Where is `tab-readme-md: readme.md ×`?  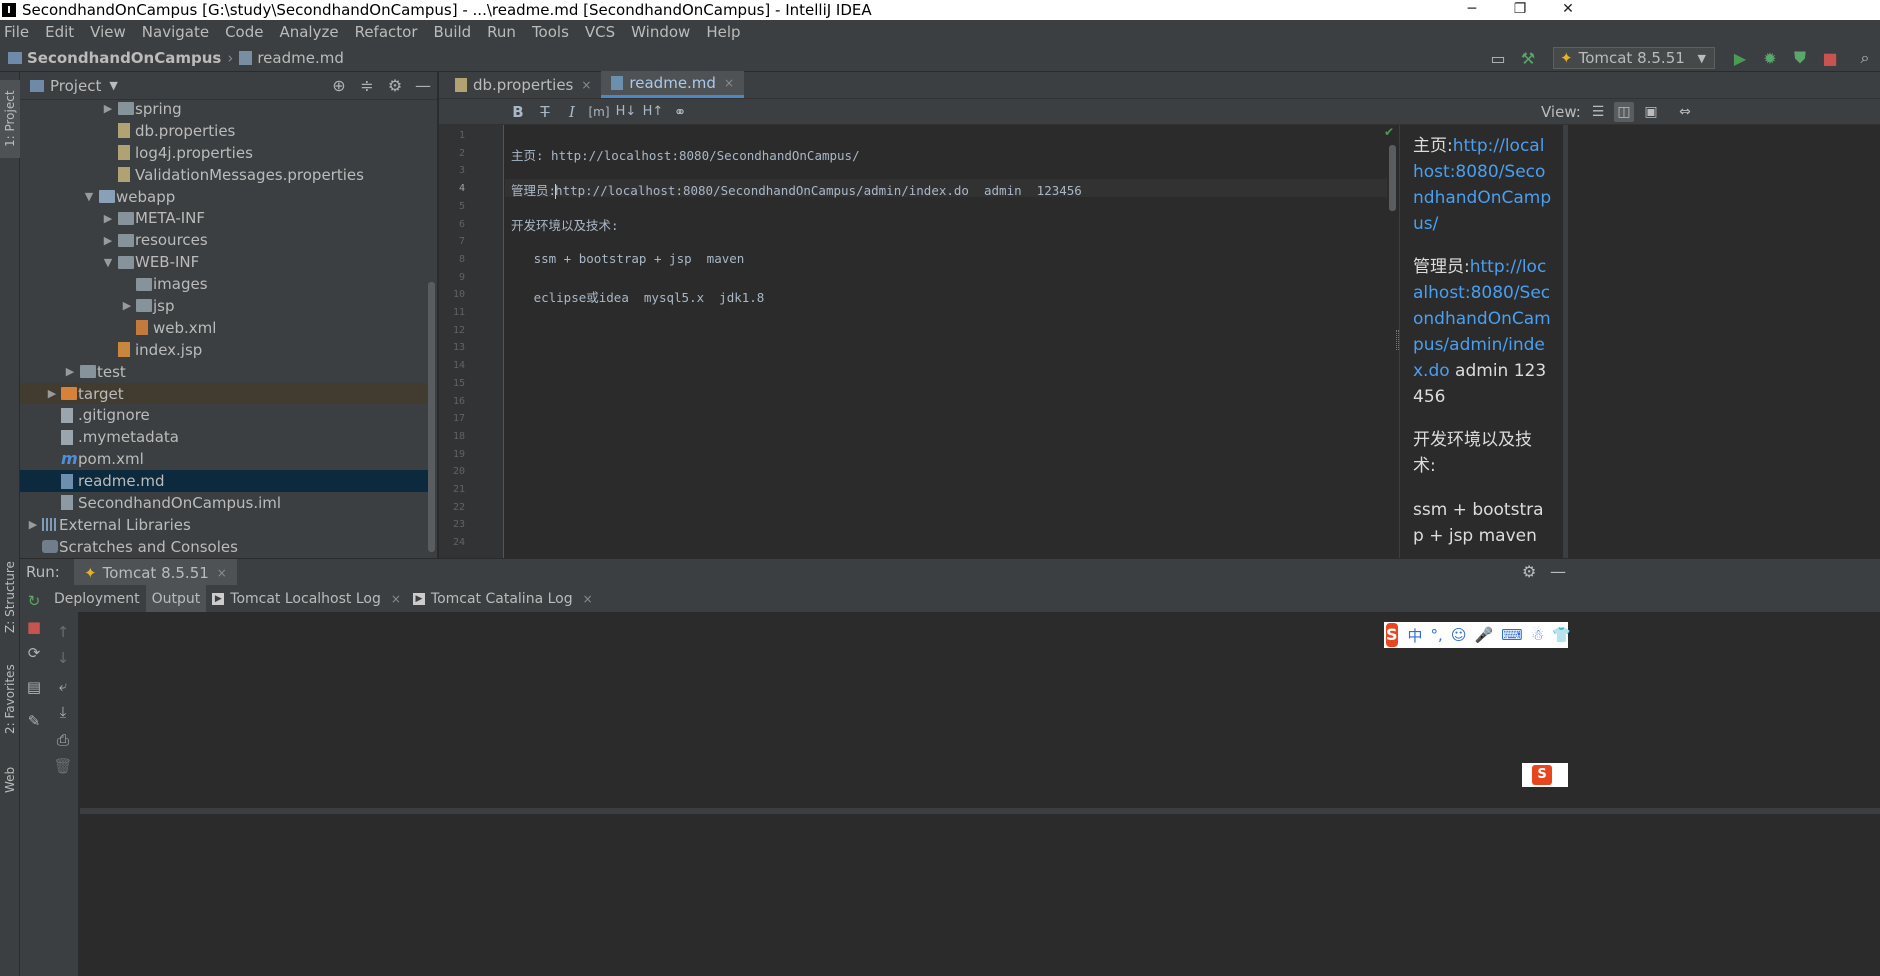
tab-readme-md: readme.md × is located at coordinates (673, 84).